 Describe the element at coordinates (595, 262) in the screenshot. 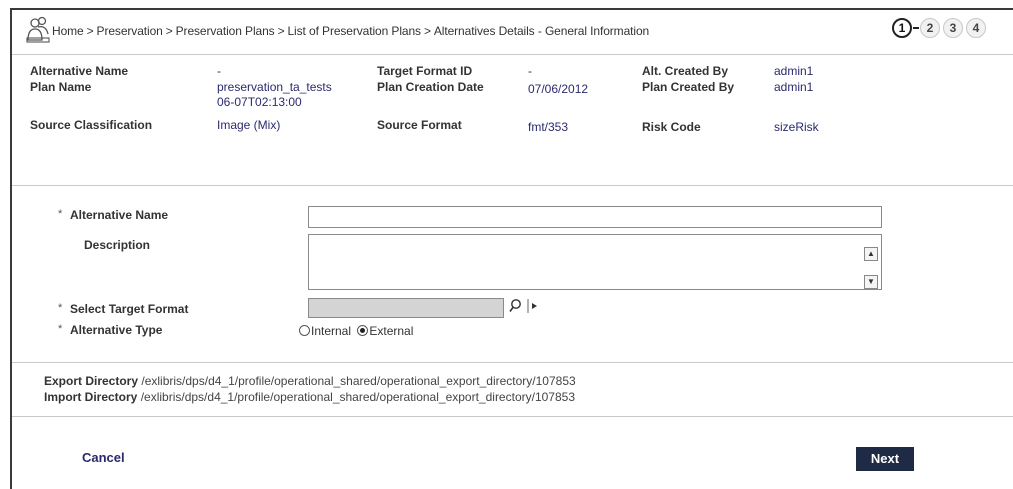

I see `description-textarea: ▲ ▼` at that location.